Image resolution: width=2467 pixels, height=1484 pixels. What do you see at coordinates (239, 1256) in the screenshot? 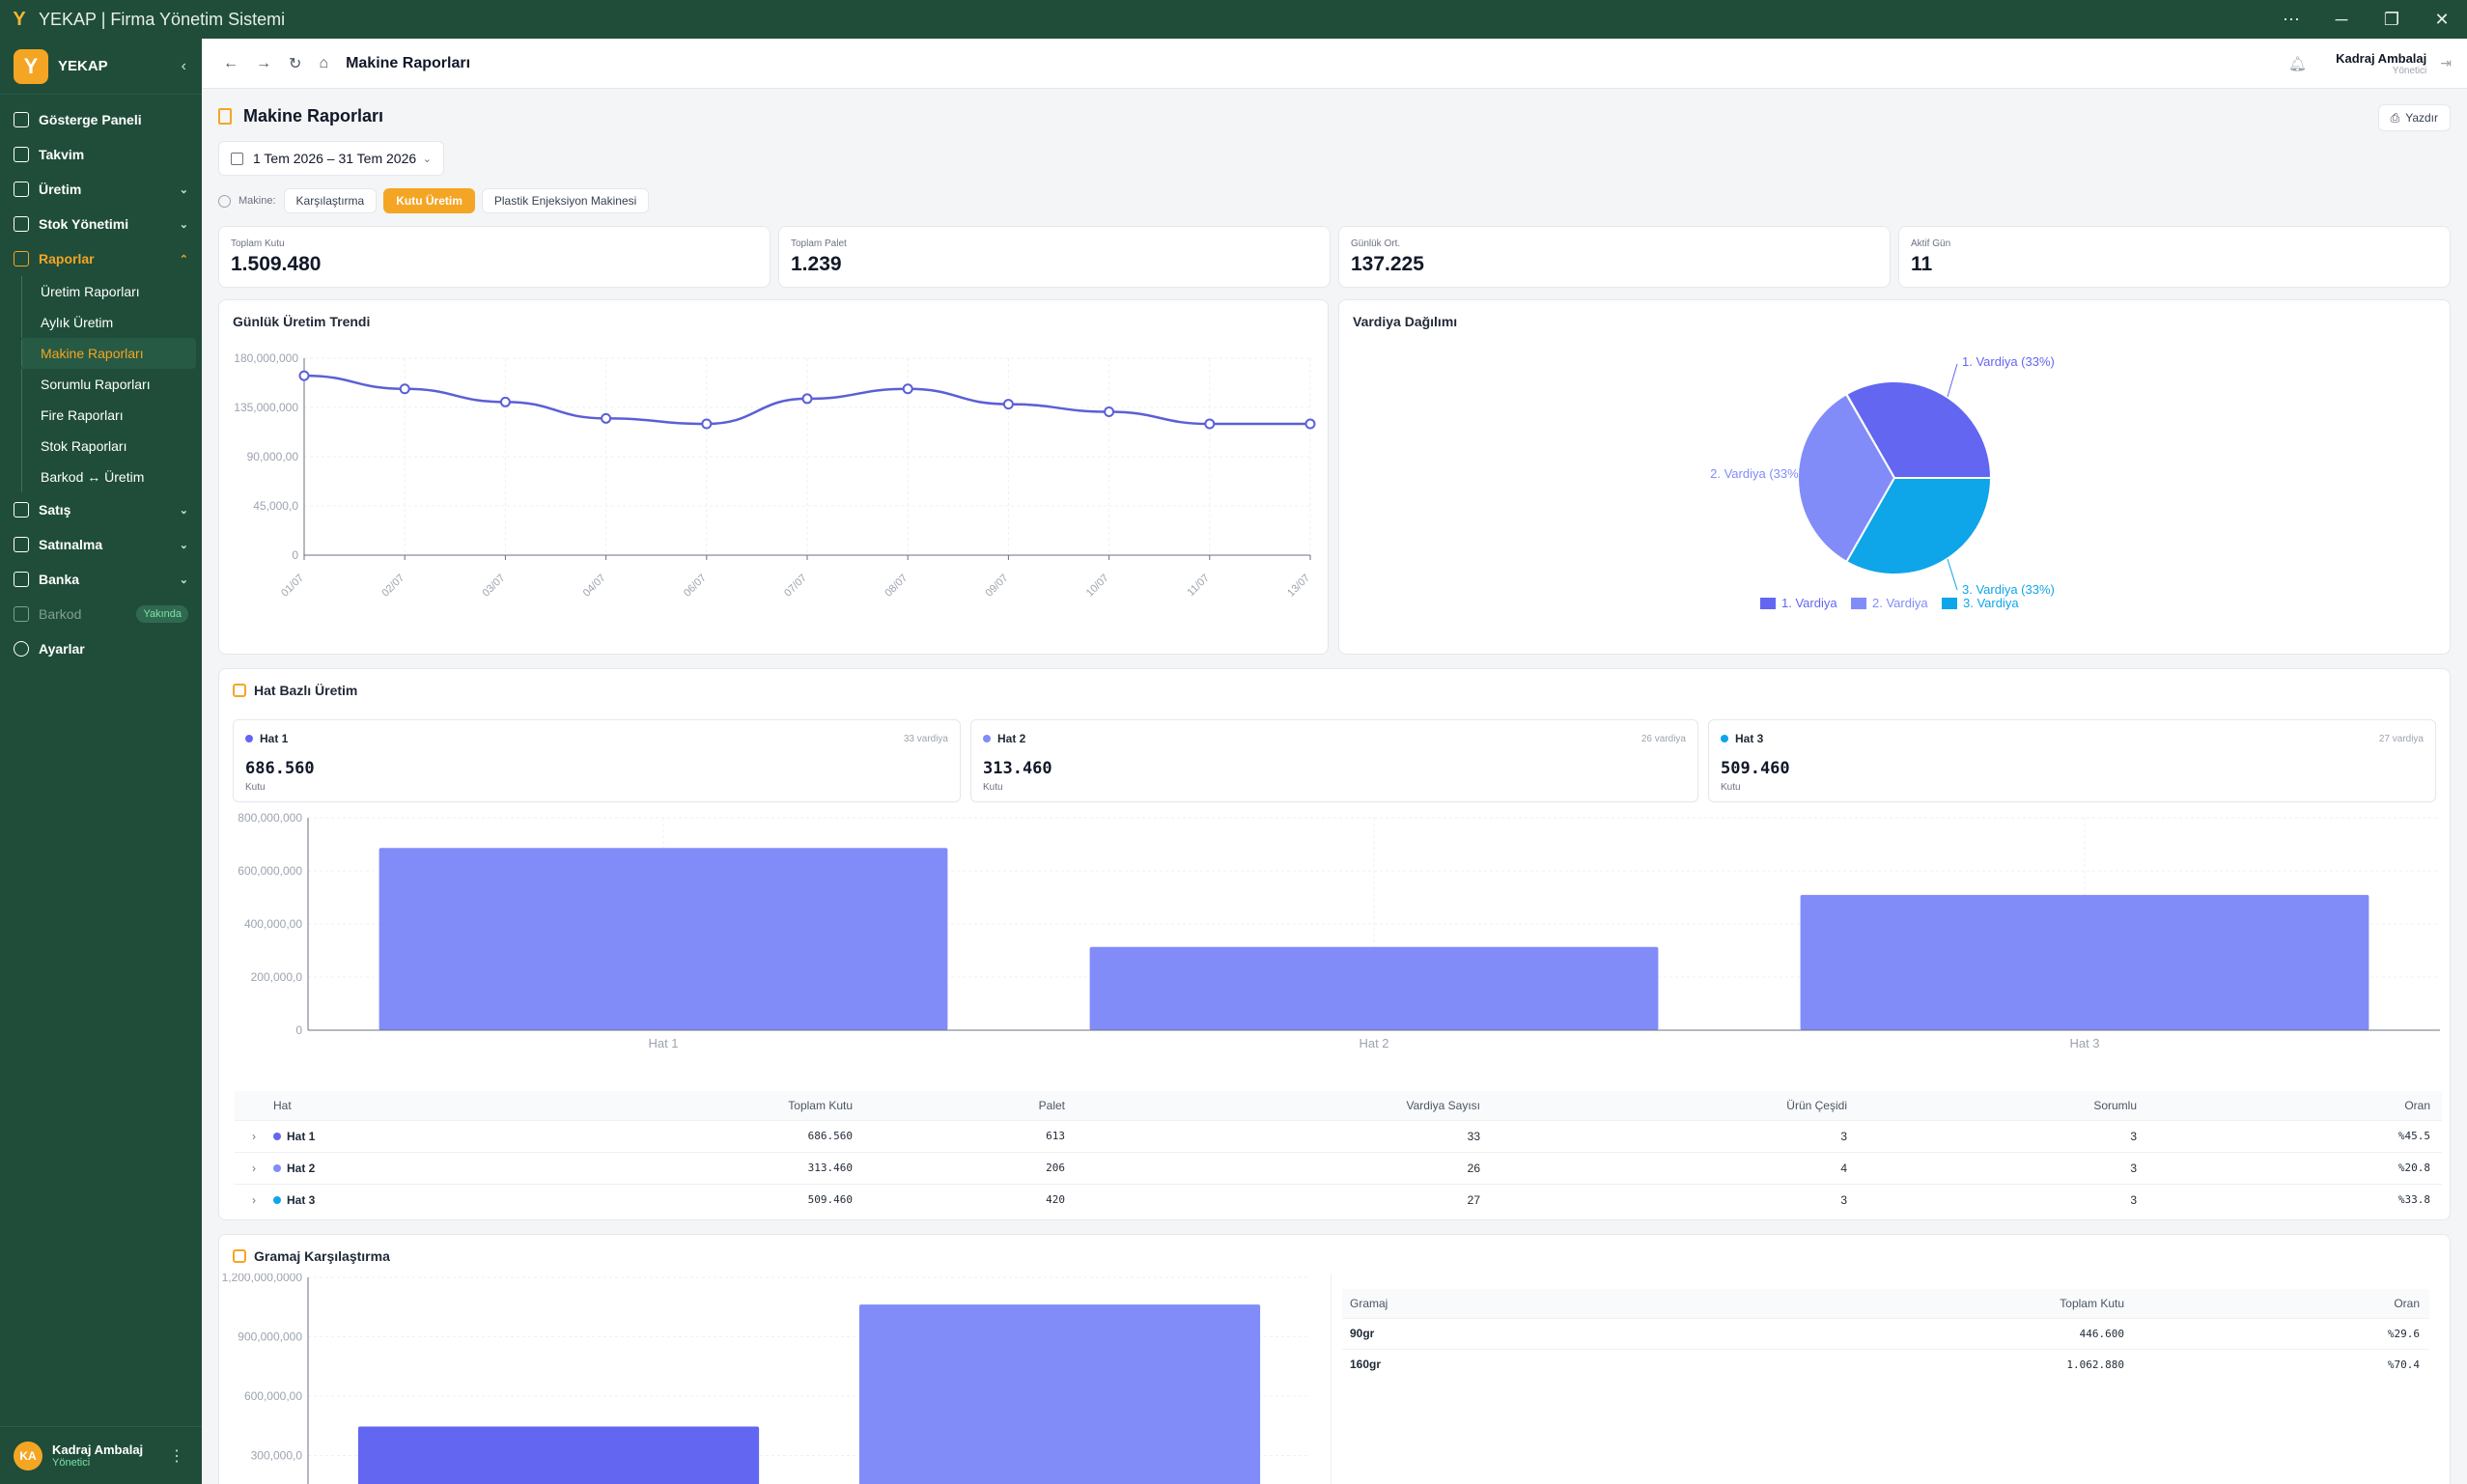
I see `package-icon` at bounding box center [239, 1256].